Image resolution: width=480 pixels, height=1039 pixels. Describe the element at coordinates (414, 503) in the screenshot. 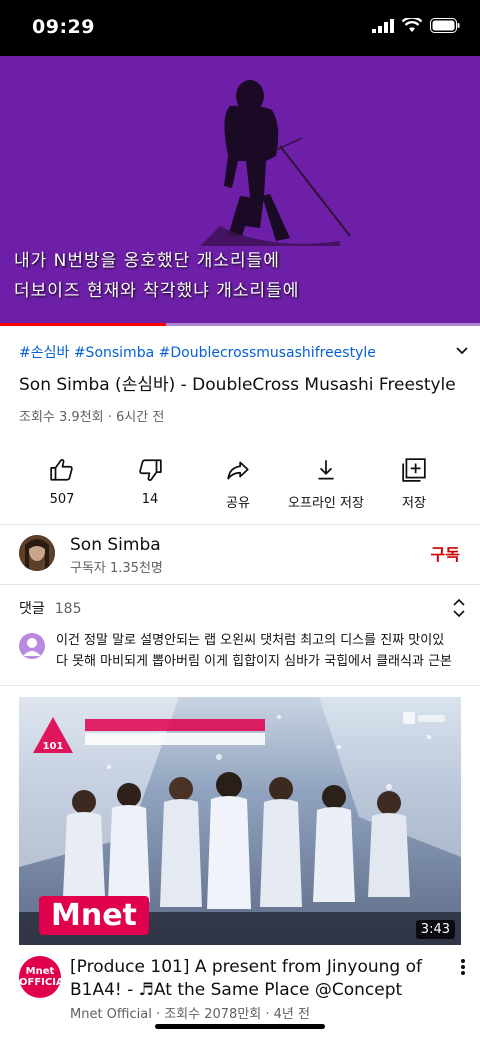

I see `save-label: 저장` at that location.